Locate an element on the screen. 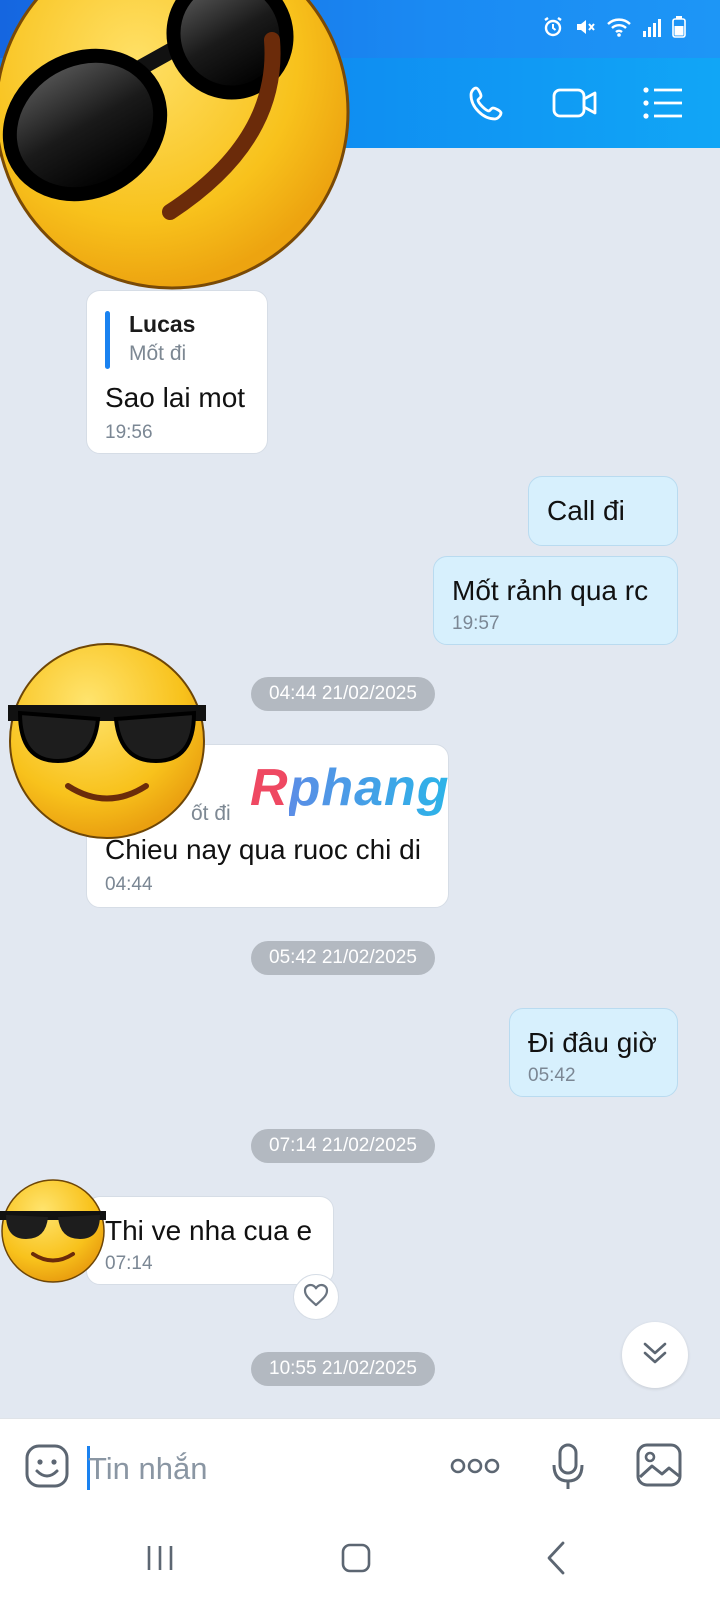 Image resolution: width=720 pixels, height=1600 pixels. back-button is located at coordinates (556, 1560).